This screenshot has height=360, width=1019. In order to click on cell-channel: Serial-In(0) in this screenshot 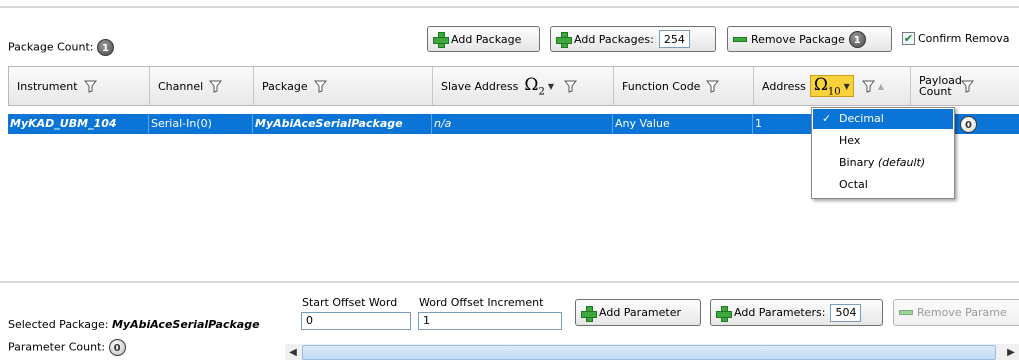, I will do `click(201, 124)`.